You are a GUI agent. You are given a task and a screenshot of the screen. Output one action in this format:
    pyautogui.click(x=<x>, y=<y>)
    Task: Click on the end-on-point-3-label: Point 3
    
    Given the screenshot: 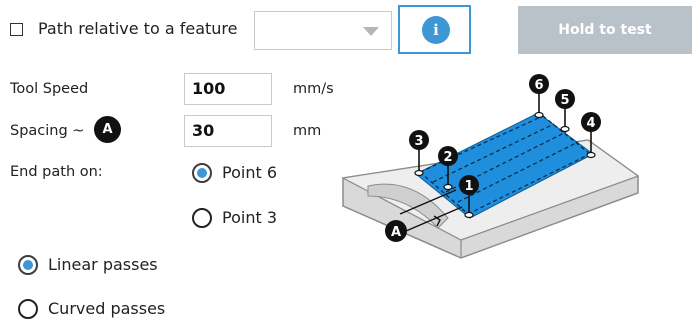 What is the action you would take?
    pyautogui.click(x=249, y=217)
    